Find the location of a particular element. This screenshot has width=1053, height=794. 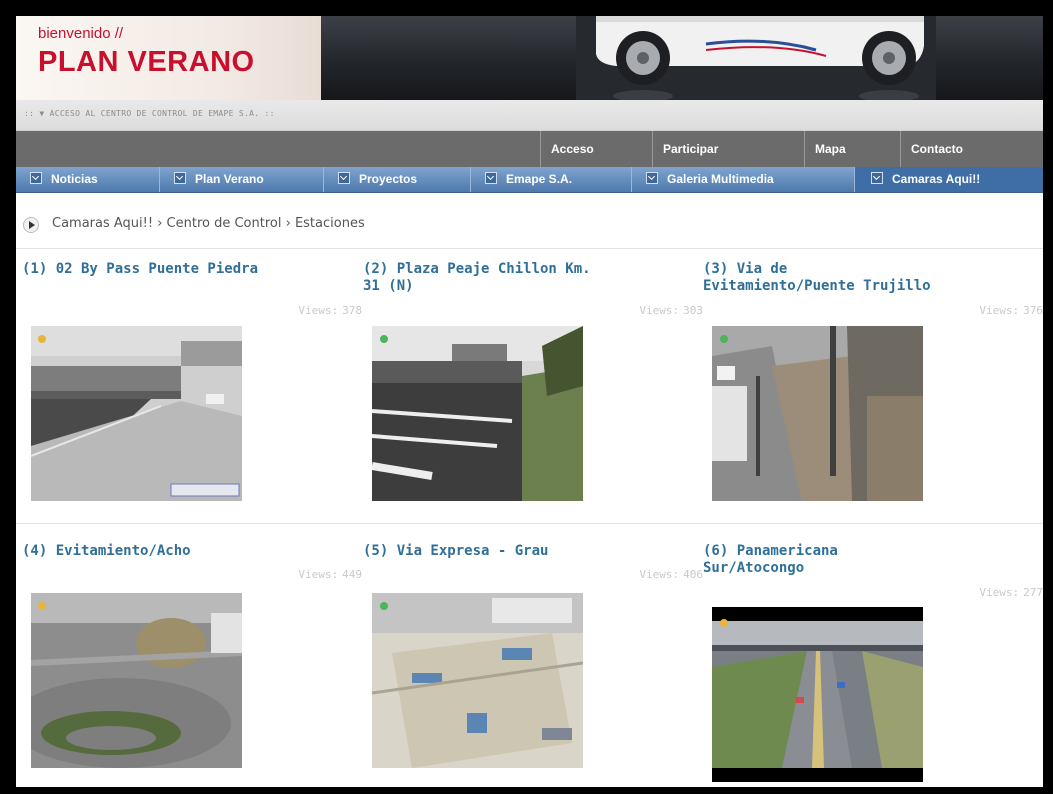

brand-box: bienvenido // PLAN VERANO is located at coordinates (168, 58).